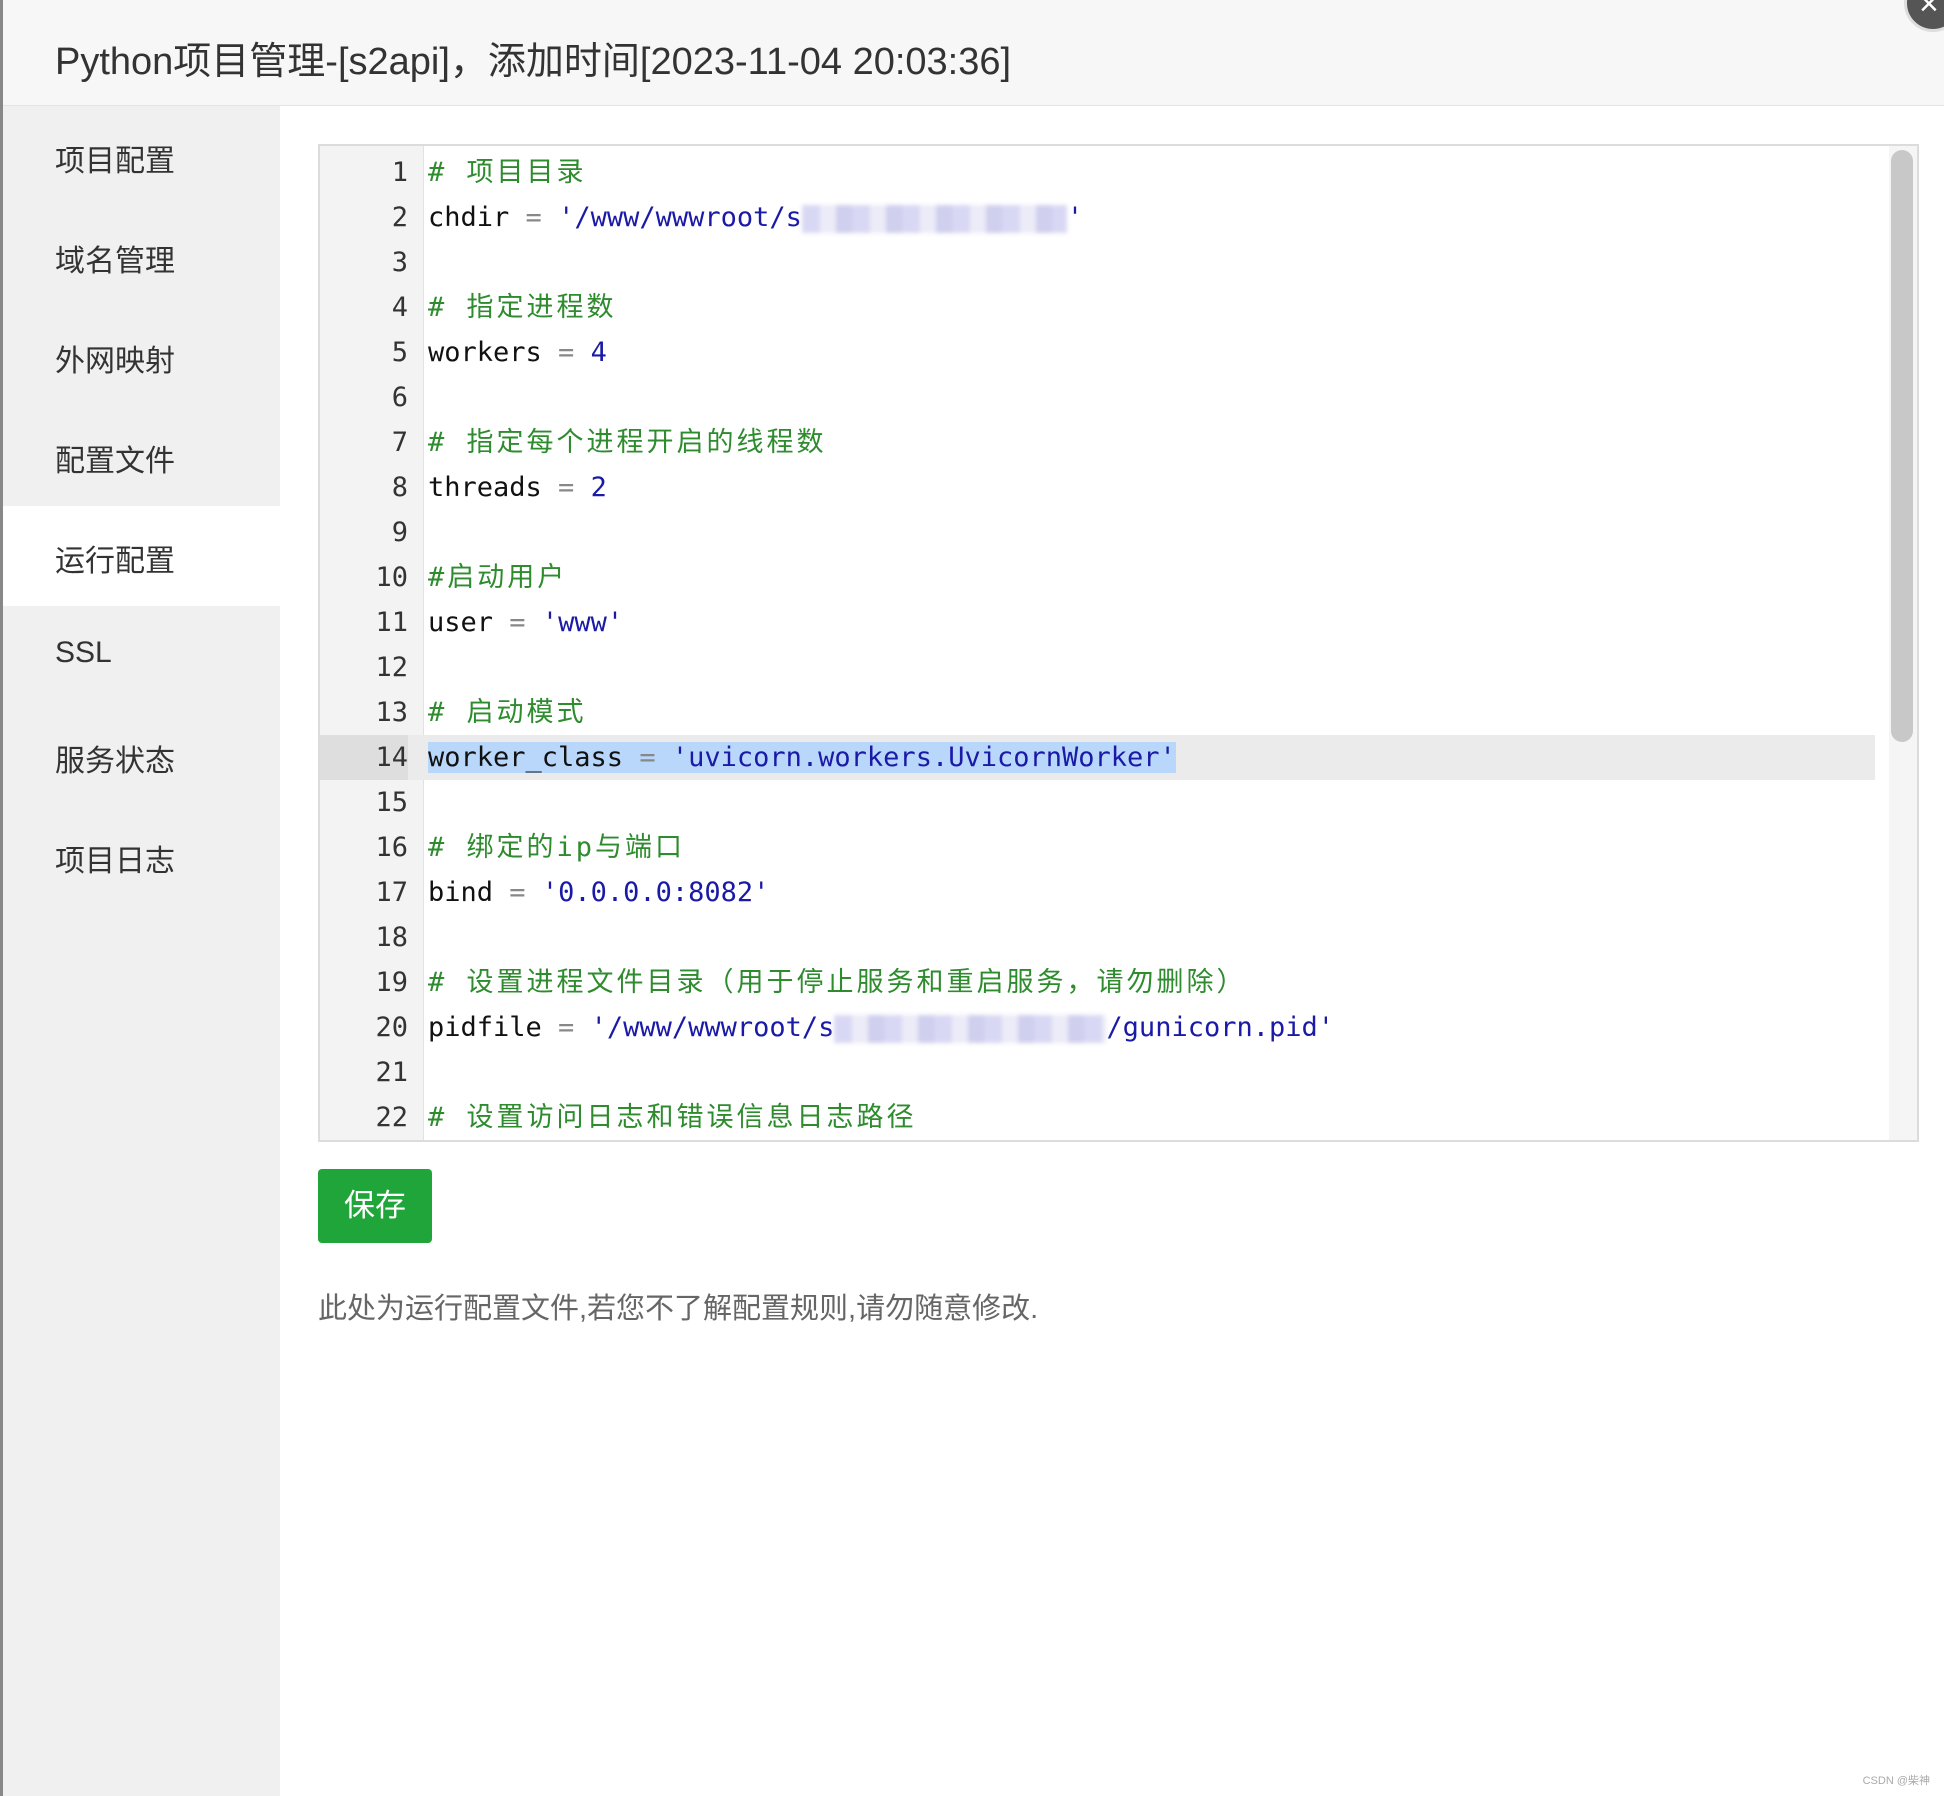  Describe the element at coordinates (1220, 1027) in the screenshot. I see `code-string: /gunicorn.pid'` at that location.